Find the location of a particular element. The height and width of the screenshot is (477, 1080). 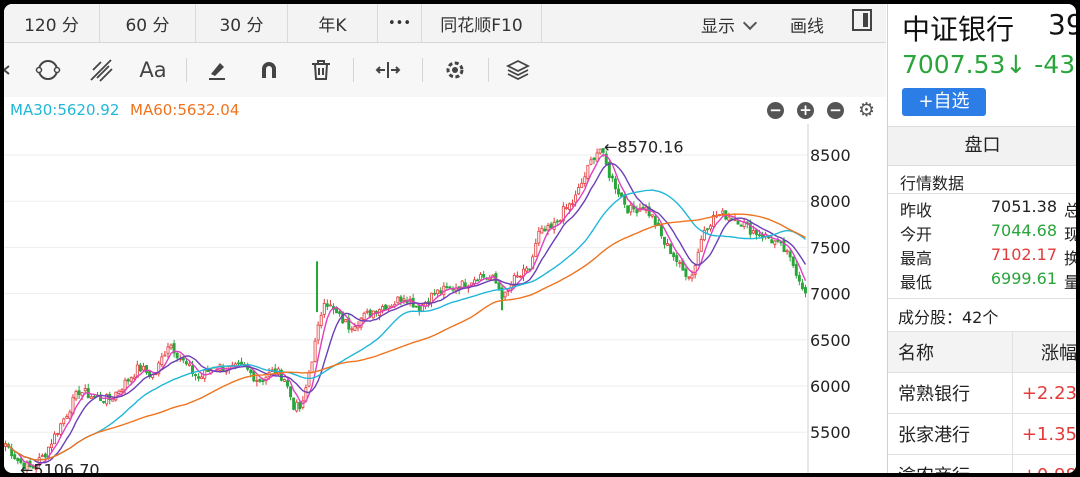

zoom-range-tool-icon is located at coordinates (388, 70).